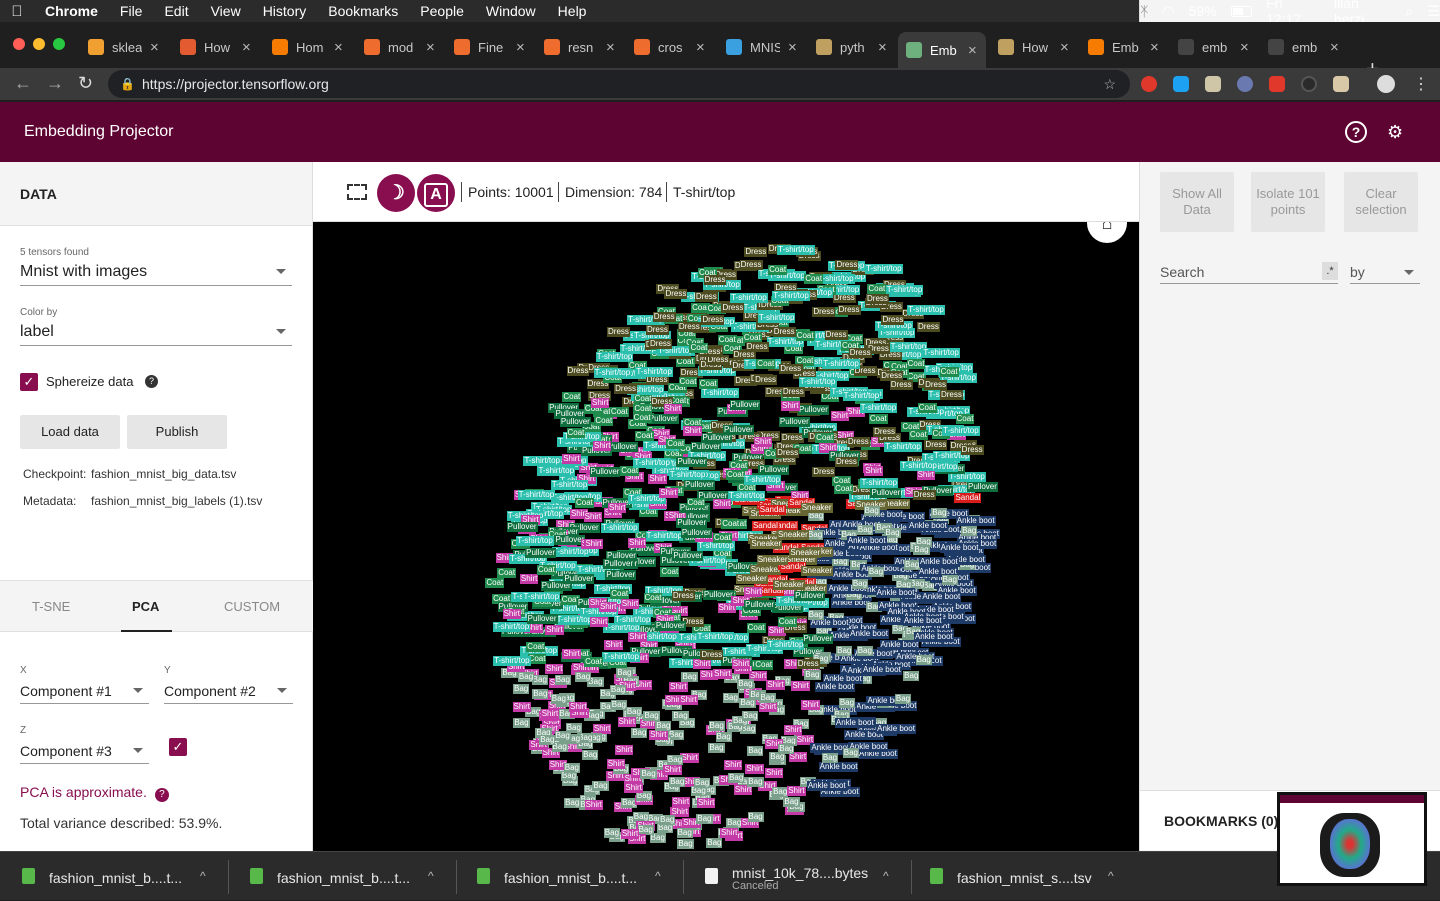 This screenshot has width=1440, height=901. I want to click on publish-button: Publish, so click(177, 432).